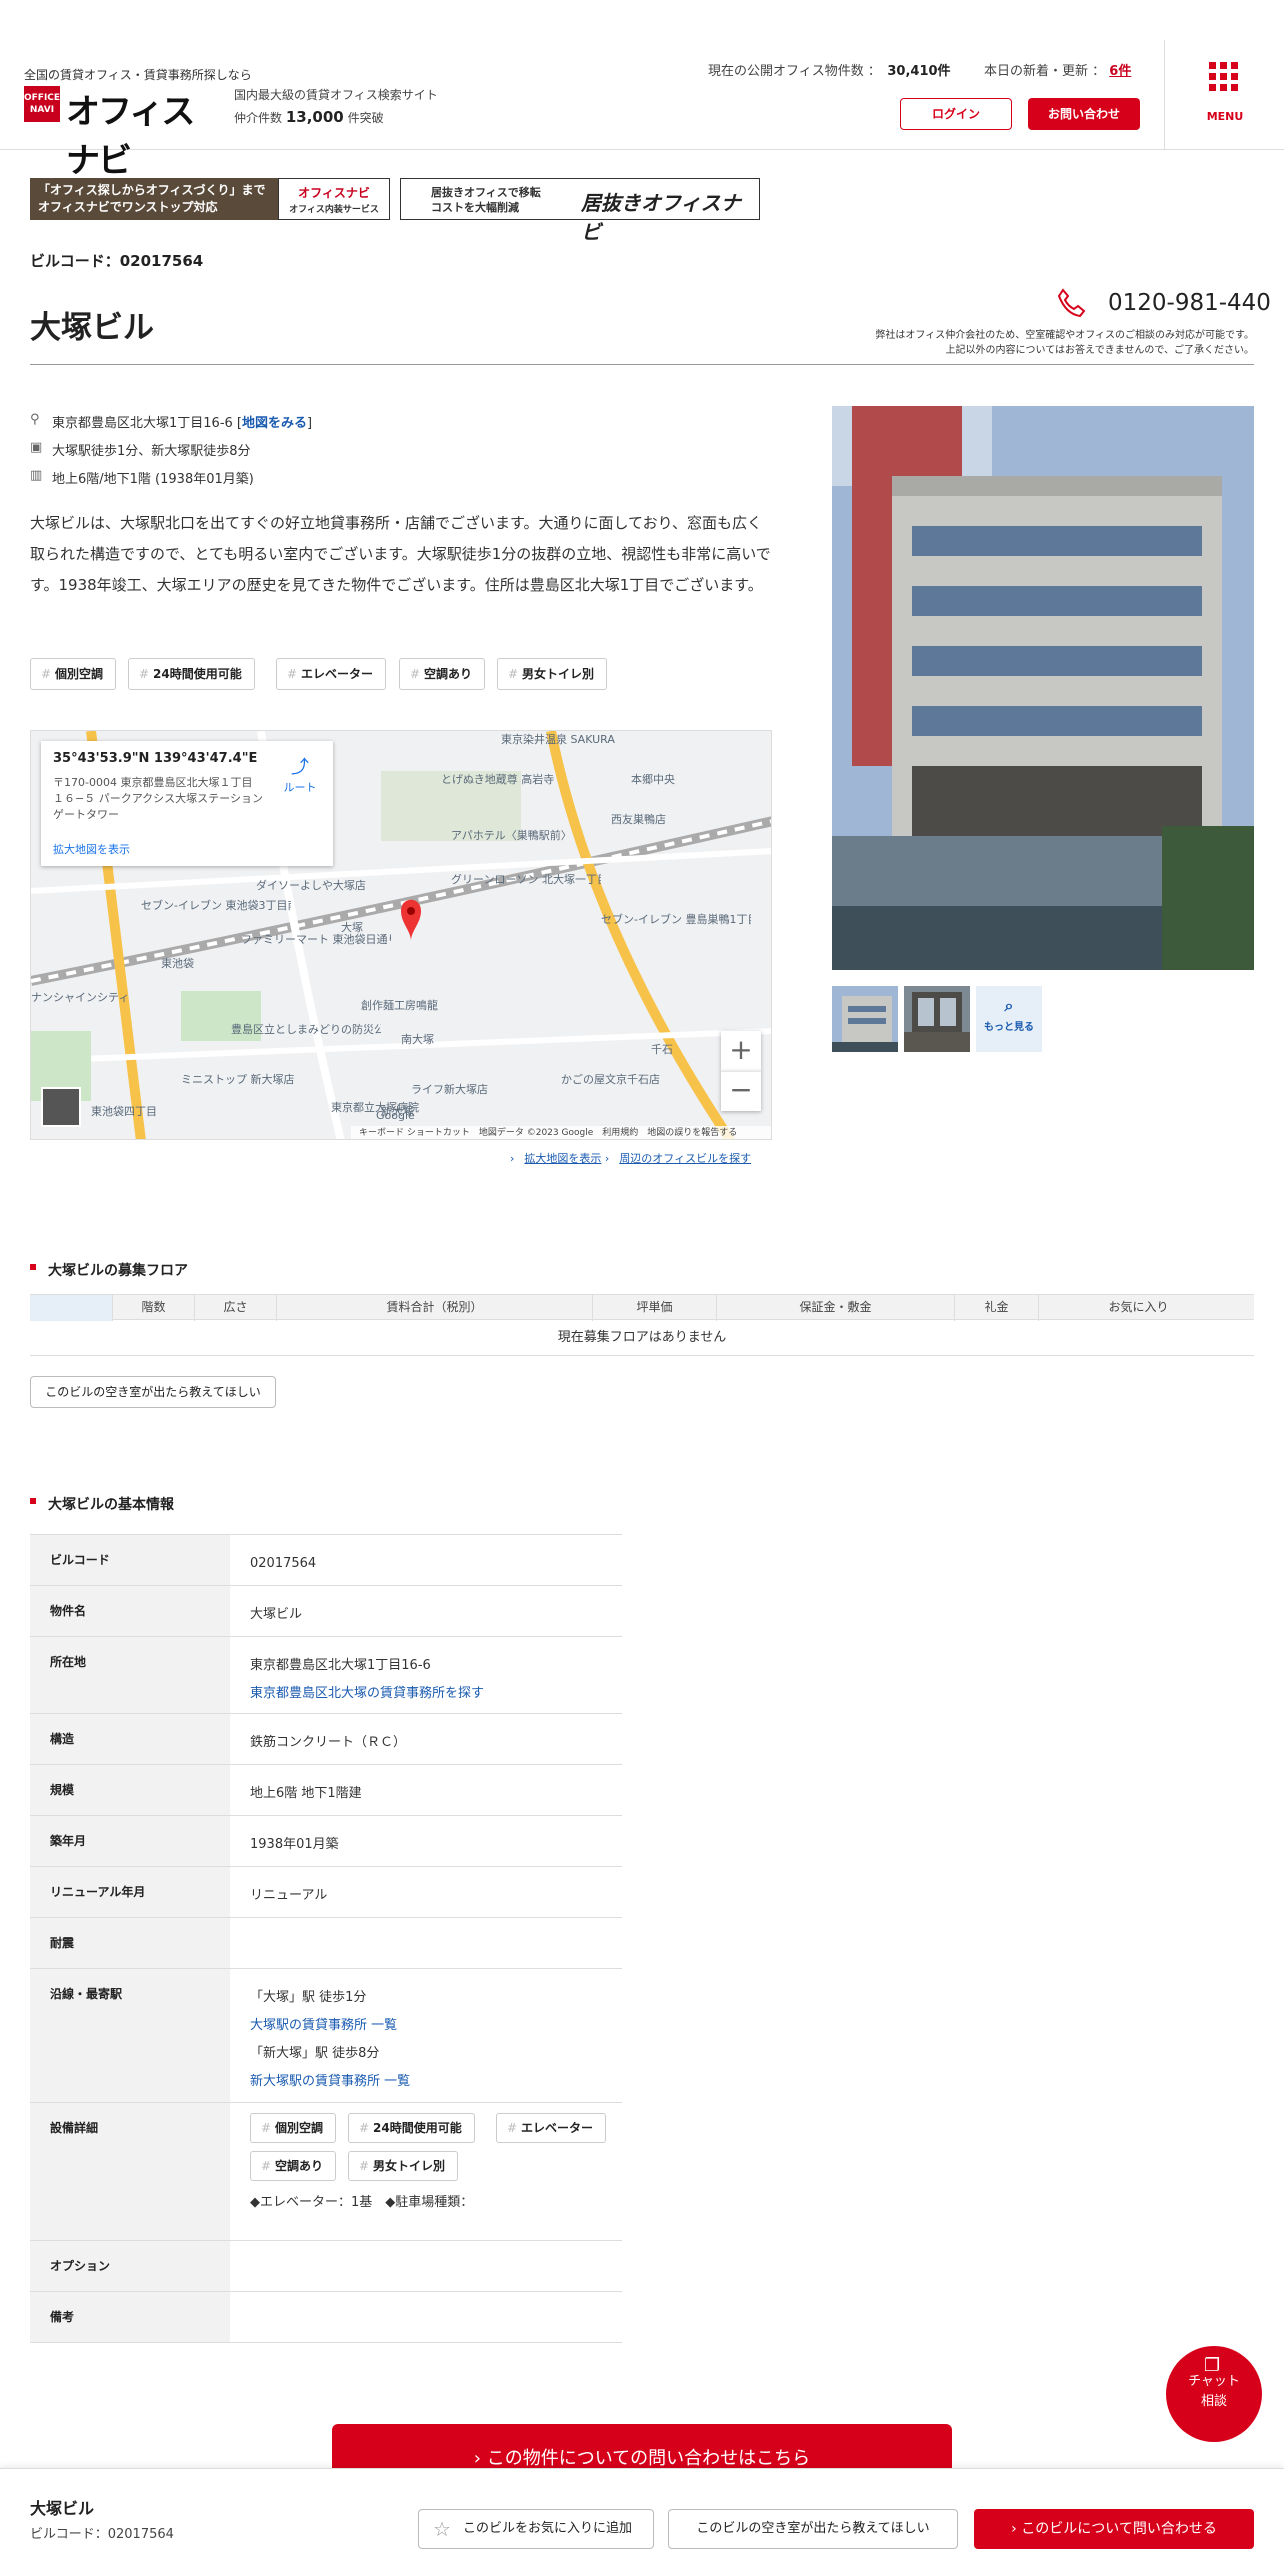 The height and width of the screenshot is (2568, 1284). What do you see at coordinates (130, 1943) in the screenshot?
I see `row-key: 耐震` at bounding box center [130, 1943].